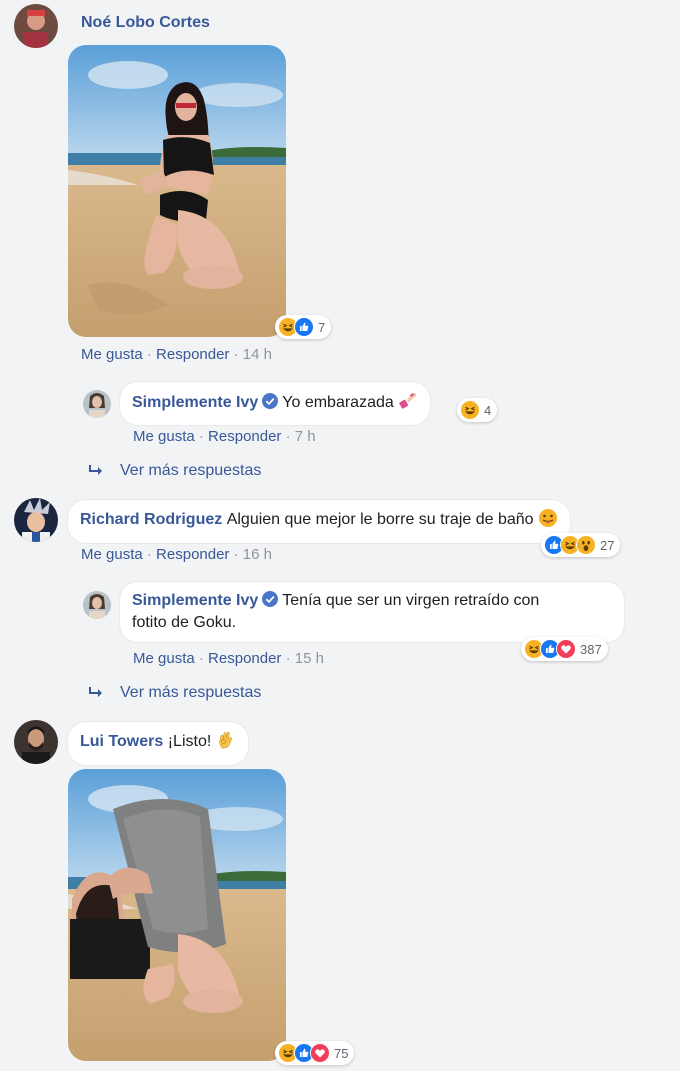  I want to click on comment-author: Richard Rodriguez, so click(151, 519).